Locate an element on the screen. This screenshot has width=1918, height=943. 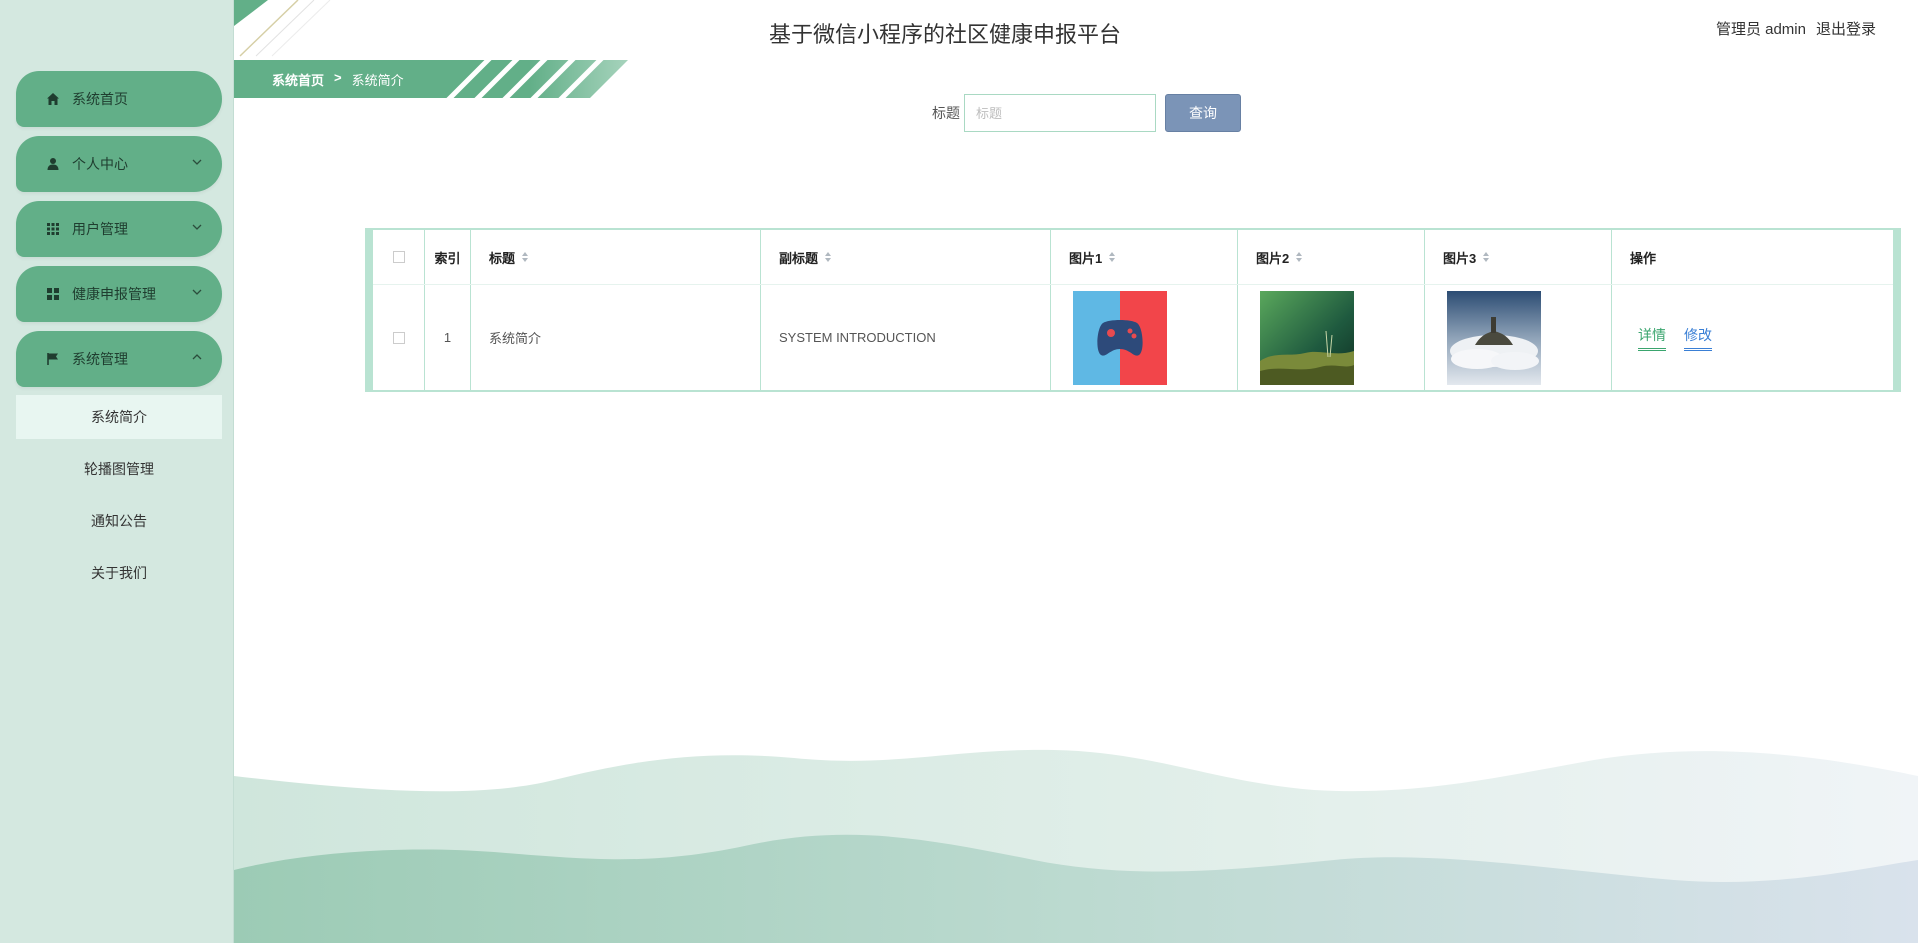
submenu-item-about: 关于我们 is located at coordinates (119, 573).